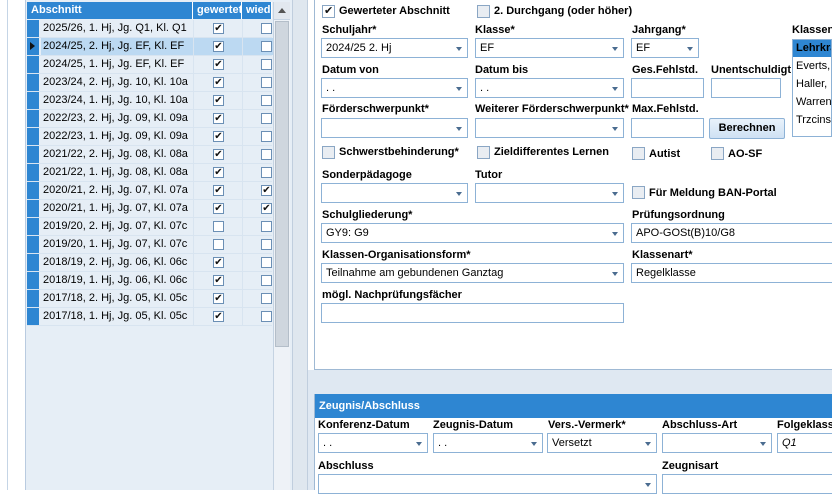  Describe the element at coordinates (149, 119) in the screenshot. I see `table-row: 2022/23, 2. Hj, Jg. 09, Kl. 09a` at that location.